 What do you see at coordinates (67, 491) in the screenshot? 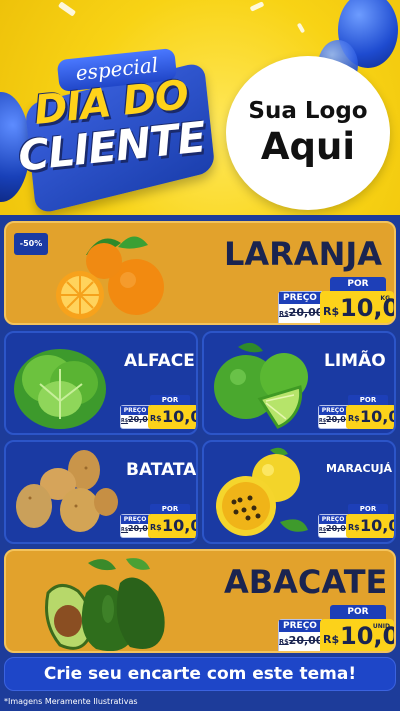
I see `potato-image` at bounding box center [67, 491].